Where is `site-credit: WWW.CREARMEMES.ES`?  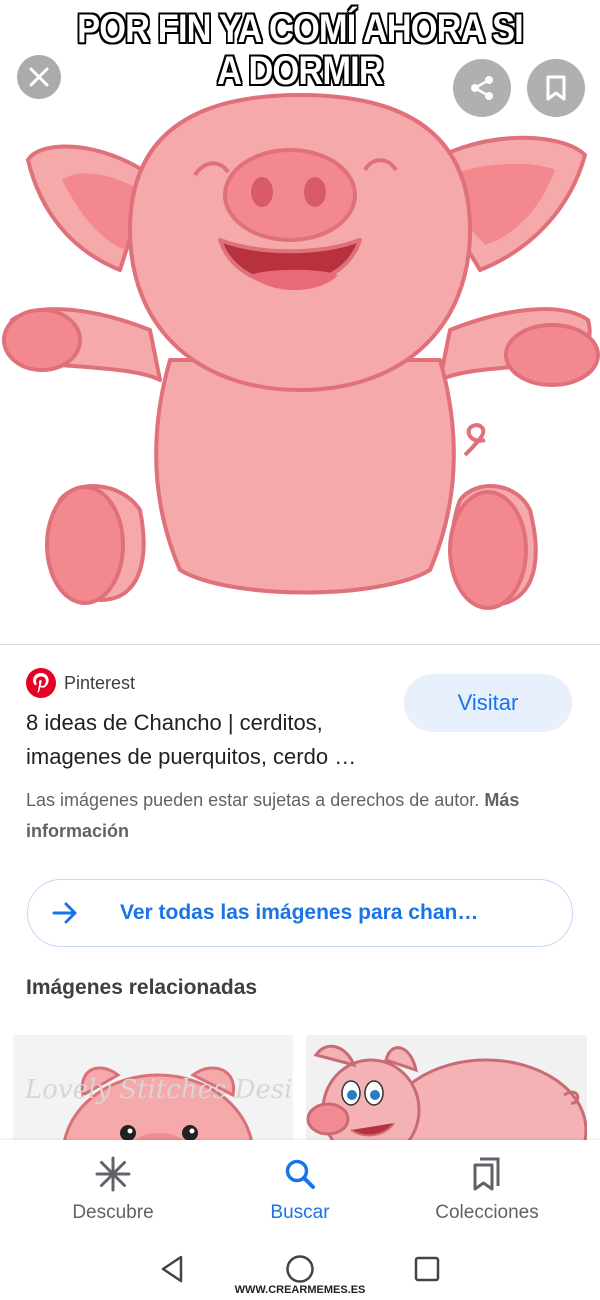
site-credit: WWW.CREARMEMES.ES is located at coordinates (300, 1290).